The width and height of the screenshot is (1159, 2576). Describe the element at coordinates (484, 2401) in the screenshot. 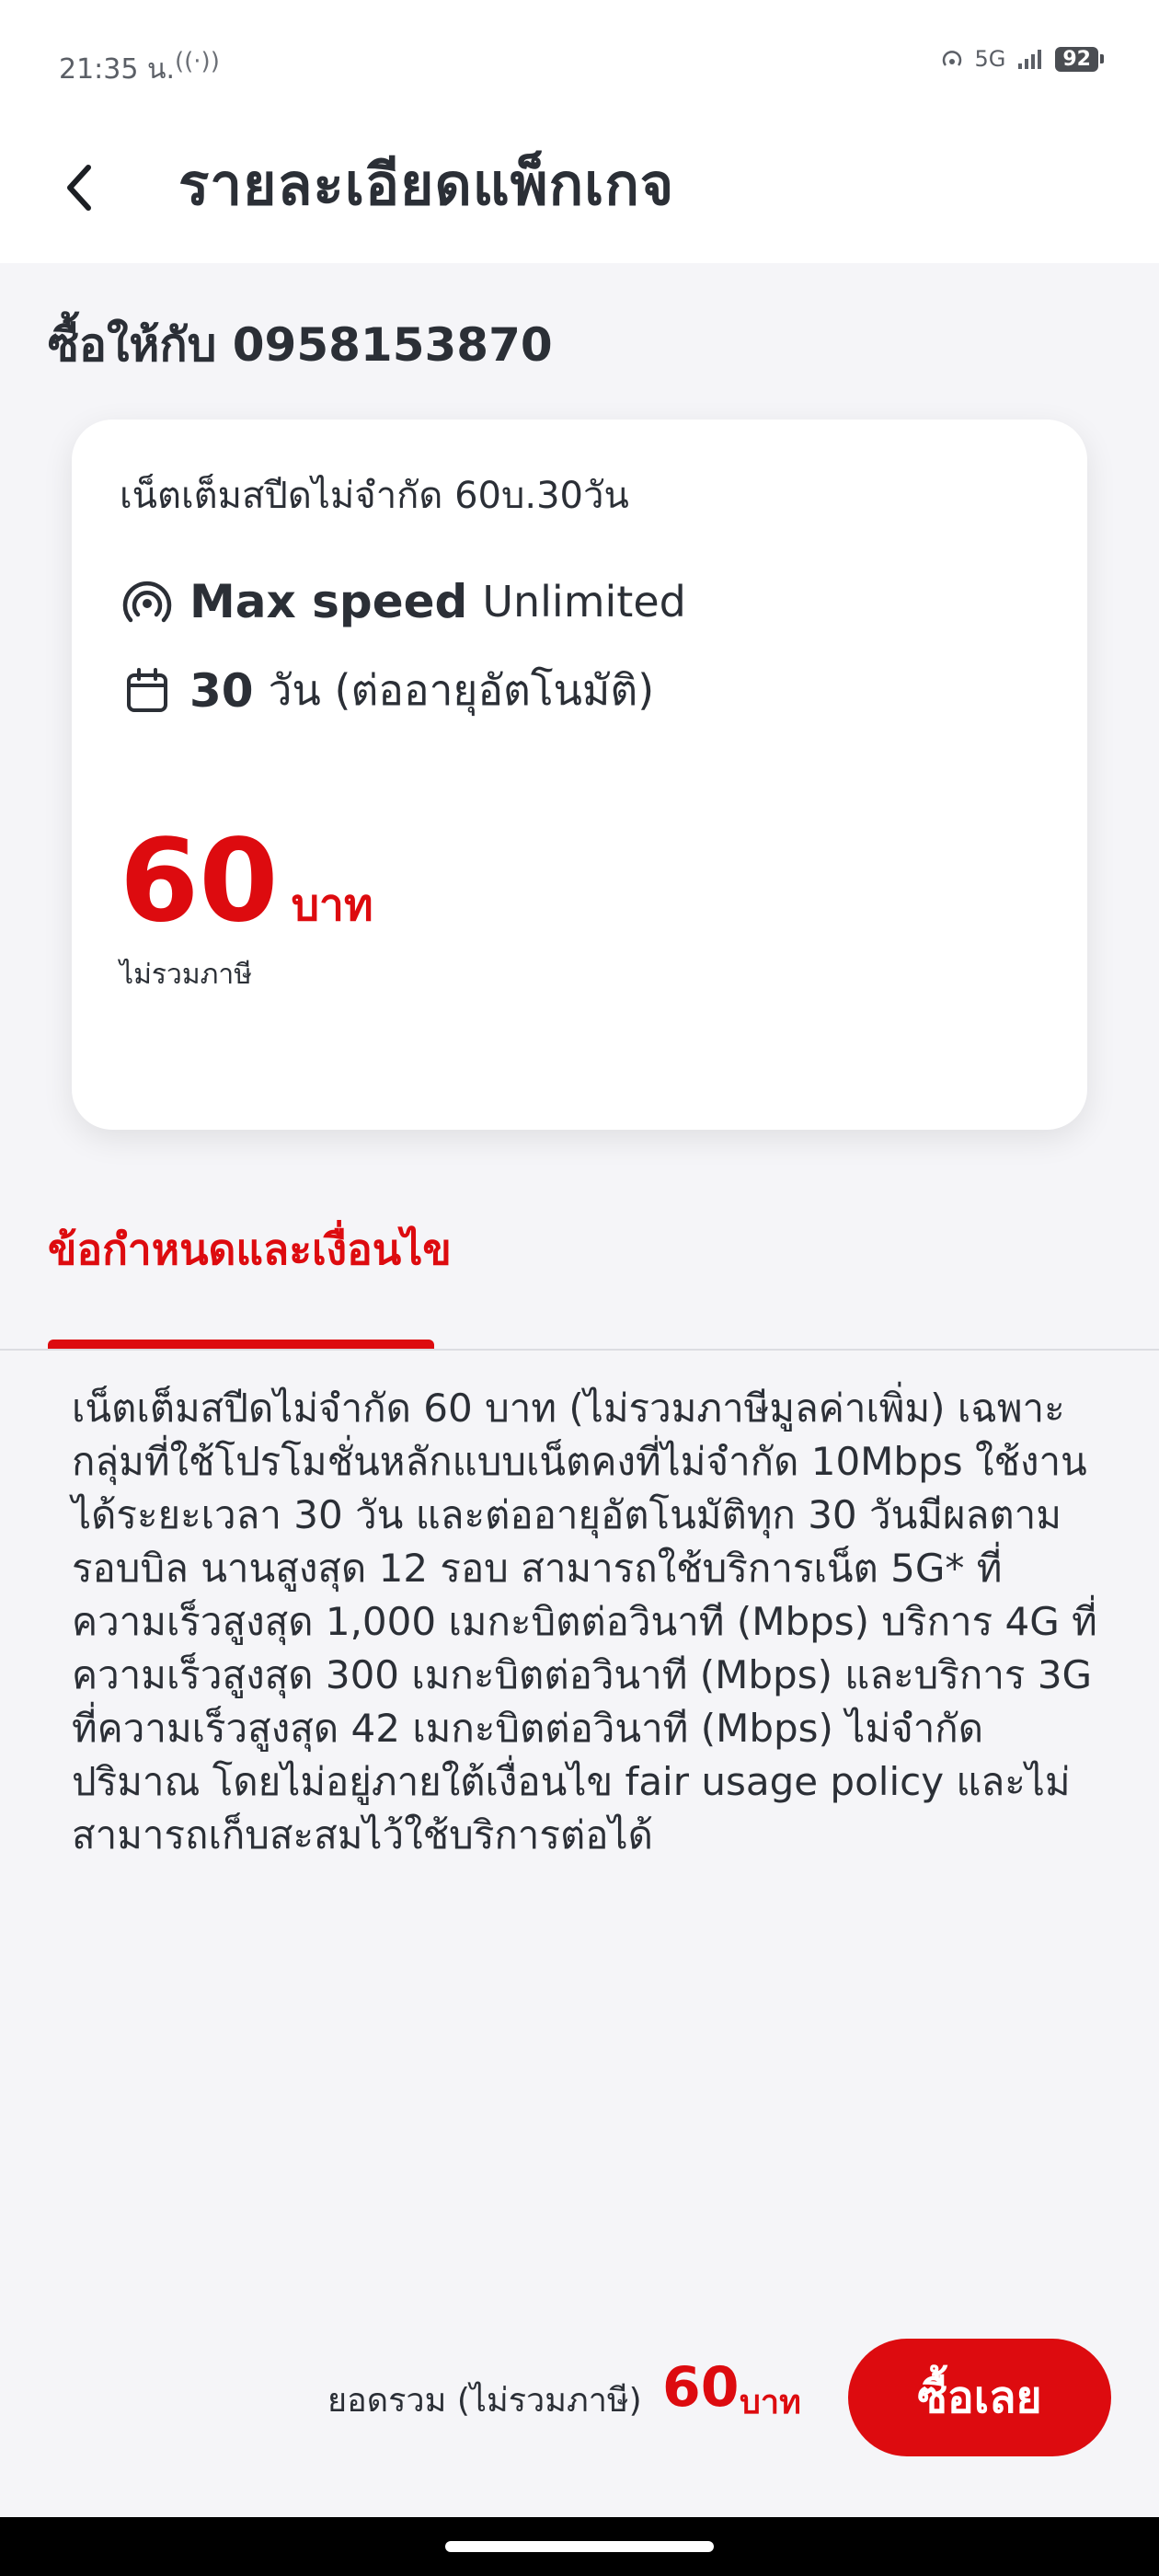

I see `total-label: ยอดรวม (ไม่รวมภาษี)` at that location.